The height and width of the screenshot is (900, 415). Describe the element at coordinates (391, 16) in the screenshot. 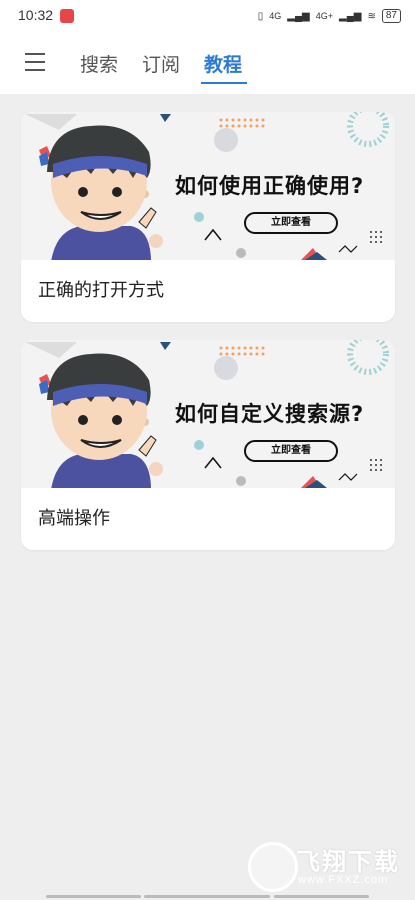

I see `battery-icon: 87` at that location.